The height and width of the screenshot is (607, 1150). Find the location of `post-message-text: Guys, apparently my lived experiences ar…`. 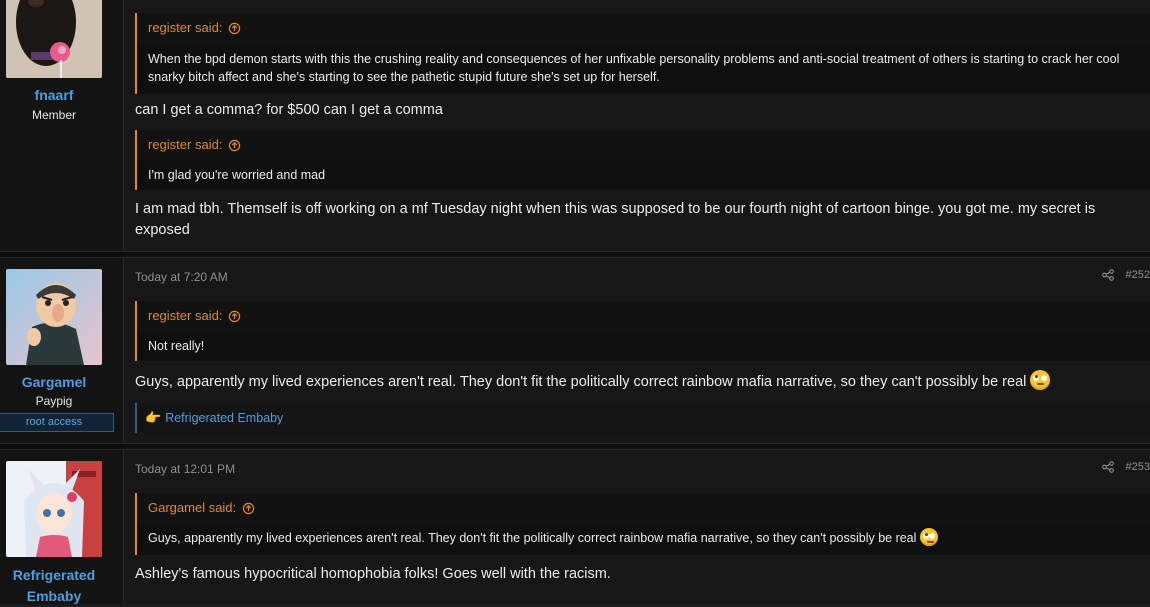

post-message-text: Guys, apparently my lived experiences ar… is located at coordinates (581, 382).